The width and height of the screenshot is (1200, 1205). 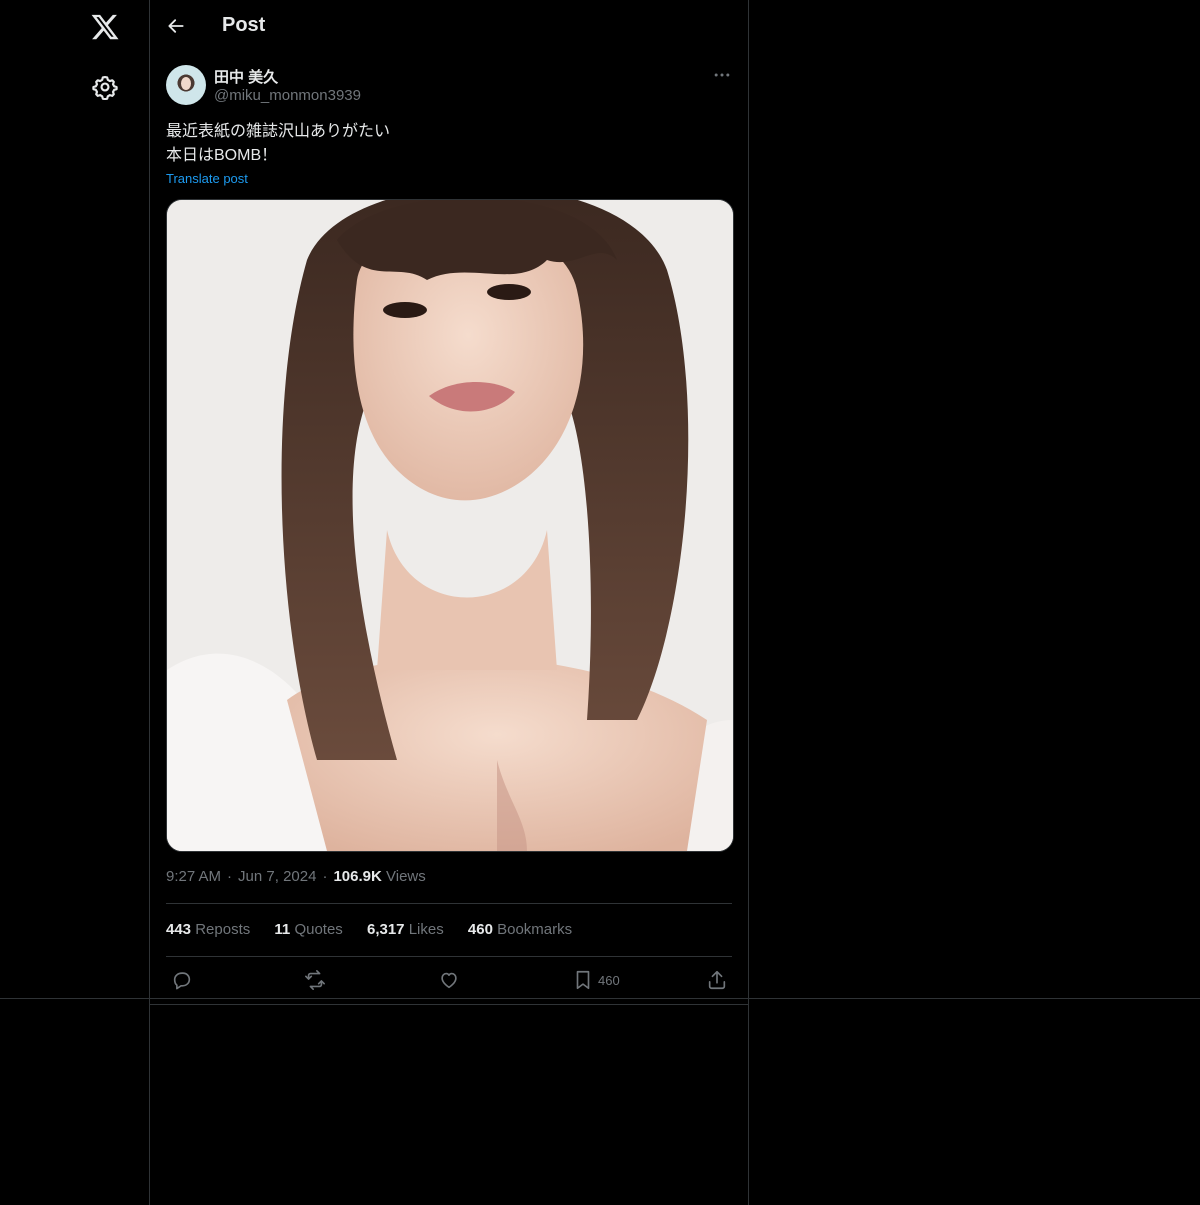 I want to click on reply-icon, so click(x=182, y=981).